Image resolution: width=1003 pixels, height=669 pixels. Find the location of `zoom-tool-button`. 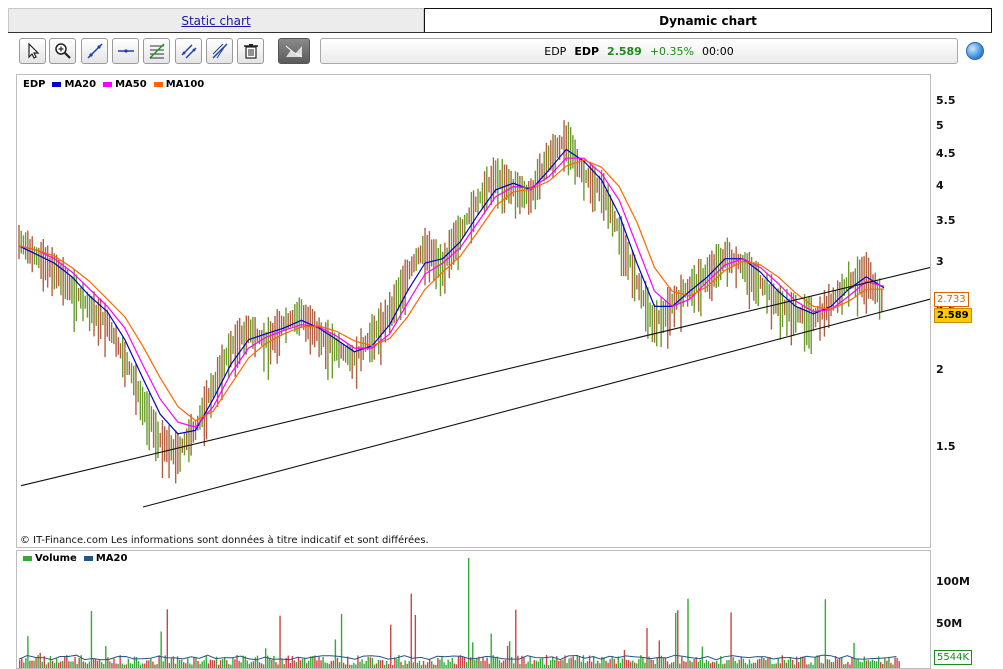

zoom-tool-button is located at coordinates (62, 51).